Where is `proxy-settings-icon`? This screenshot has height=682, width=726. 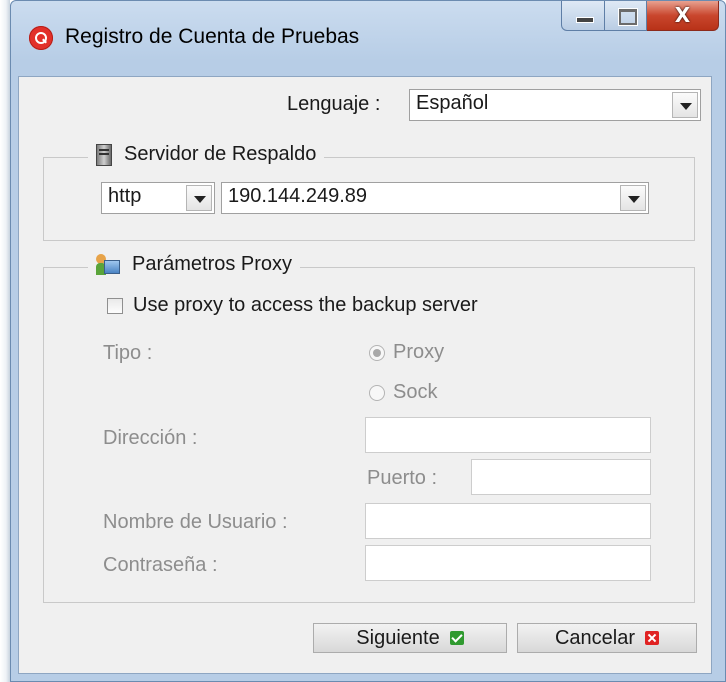 proxy-settings-icon is located at coordinates (108, 264).